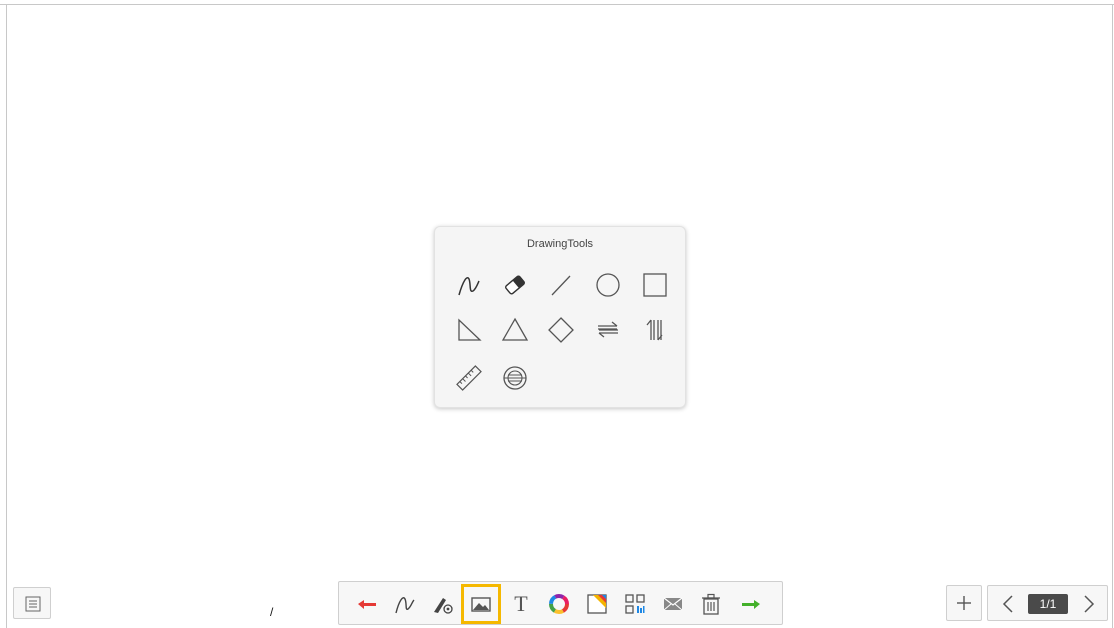 The width and height of the screenshot is (1114, 628). I want to click on next-page-button, so click(1089, 604).